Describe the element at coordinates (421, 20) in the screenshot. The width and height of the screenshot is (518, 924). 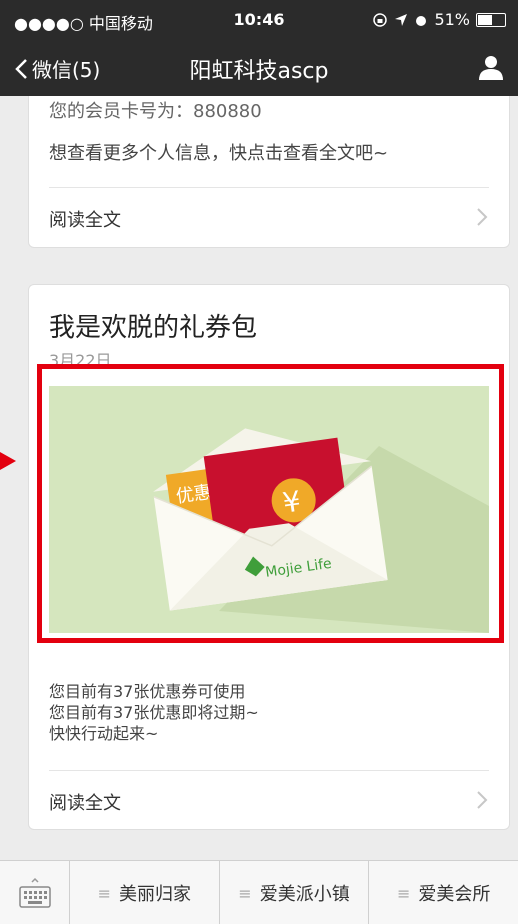
I see `alarm-icon` at that location.